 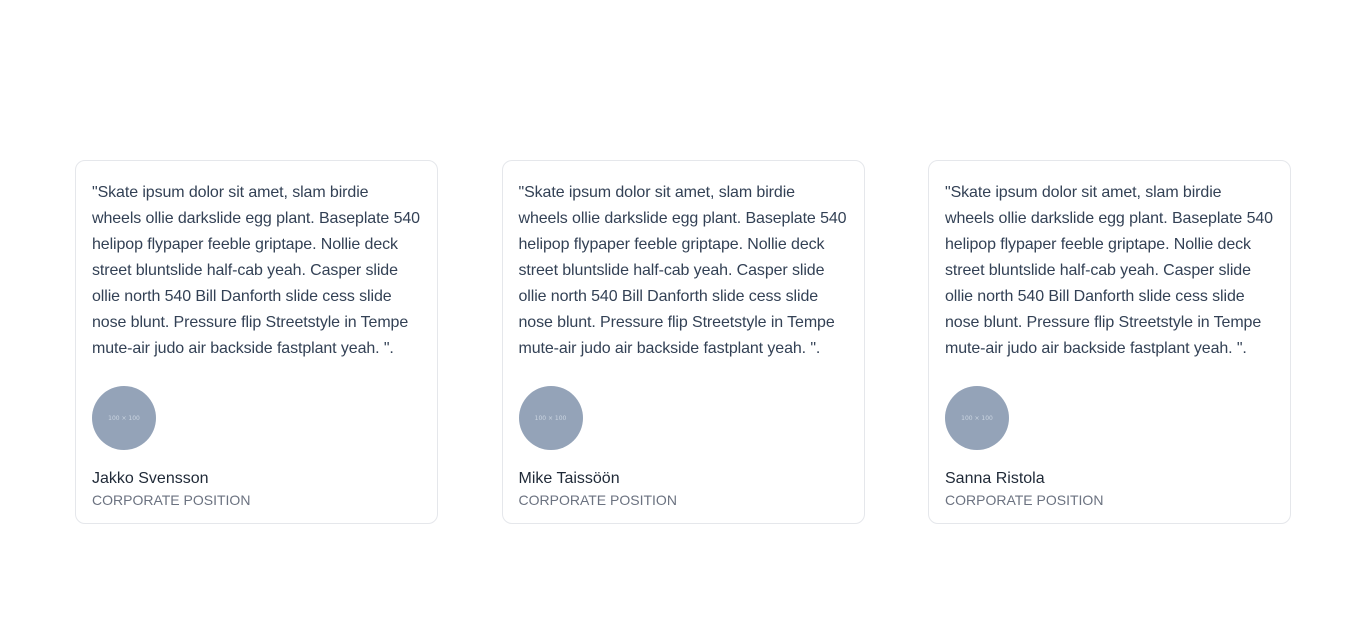 I want to click on author-name: Mike Taissöön, so click(x=569, y=478).